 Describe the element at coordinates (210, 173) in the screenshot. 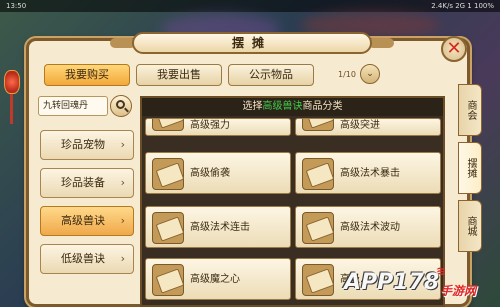

I see `item-label: 高级偷袭` at that location.